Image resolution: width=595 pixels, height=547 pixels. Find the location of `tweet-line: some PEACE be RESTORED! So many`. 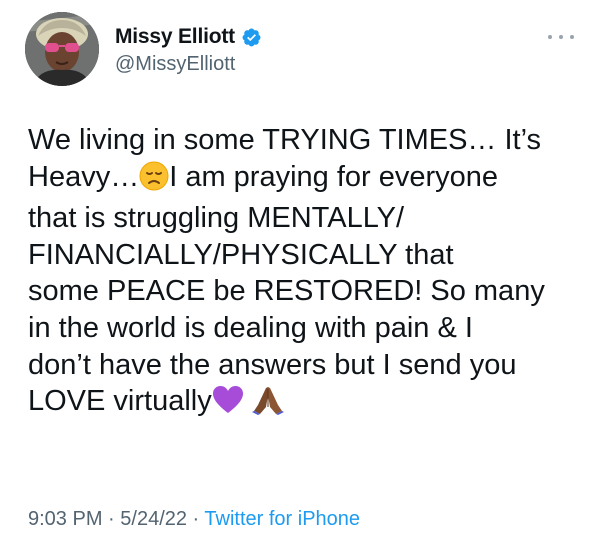

tweet-line: some PEACE be RESTORED! So many is located at coordinates (286, 291).